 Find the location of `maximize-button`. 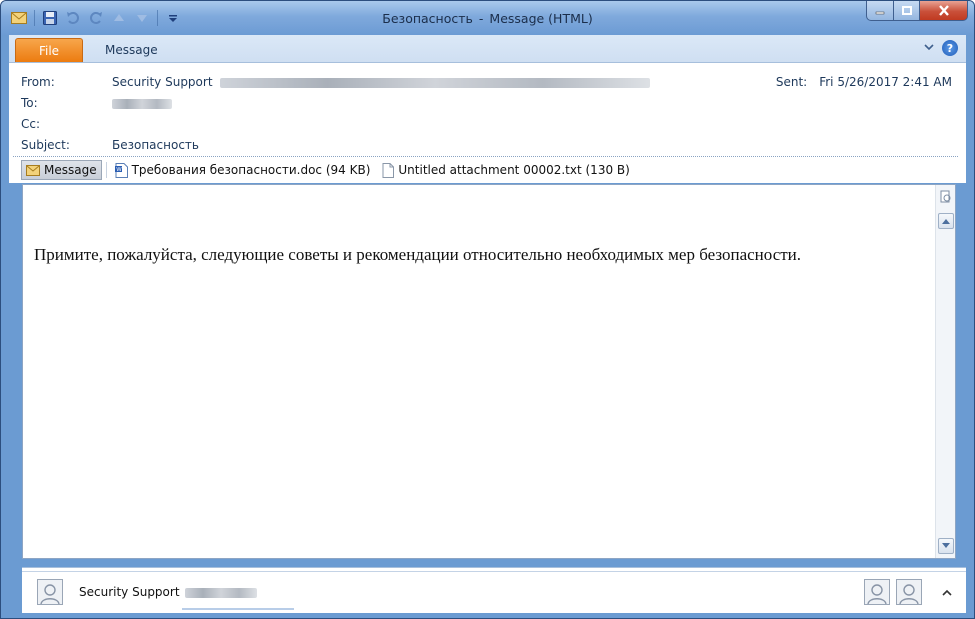

maximize-button is located at coordinates (907, 11).